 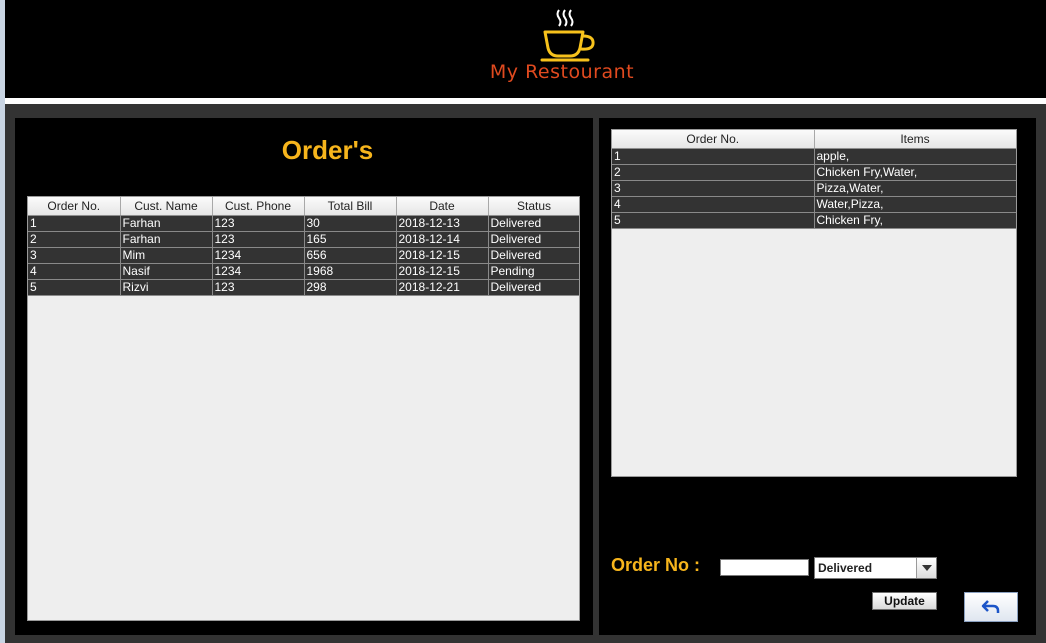 I want to click on undo-arrow-icon, so click(x=990, y=606).